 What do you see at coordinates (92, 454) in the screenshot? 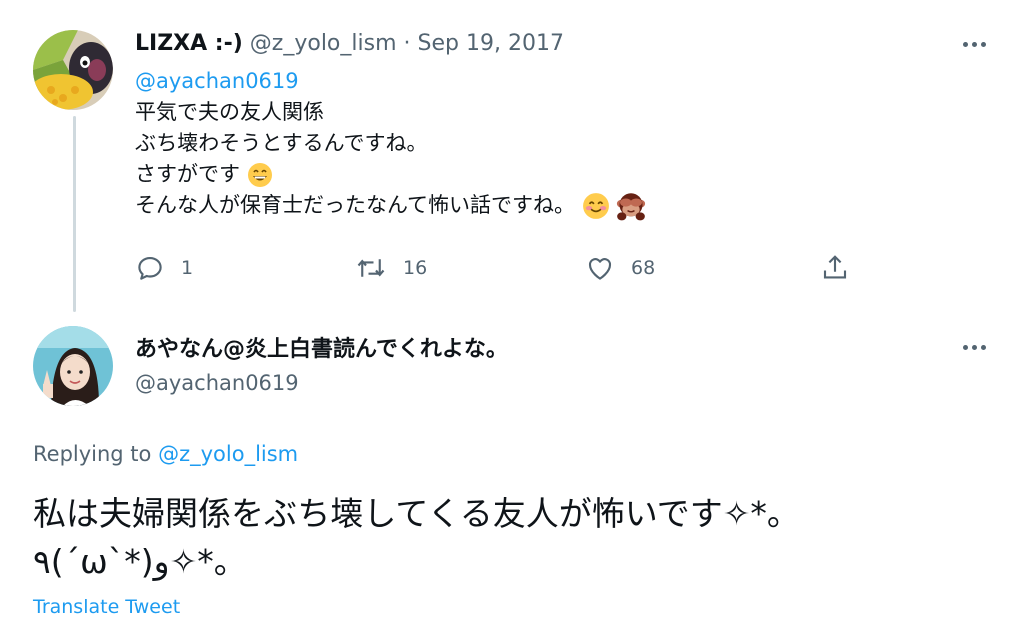
I see `replying-to-prefix: Replying to` at bounding box center [92, 454].